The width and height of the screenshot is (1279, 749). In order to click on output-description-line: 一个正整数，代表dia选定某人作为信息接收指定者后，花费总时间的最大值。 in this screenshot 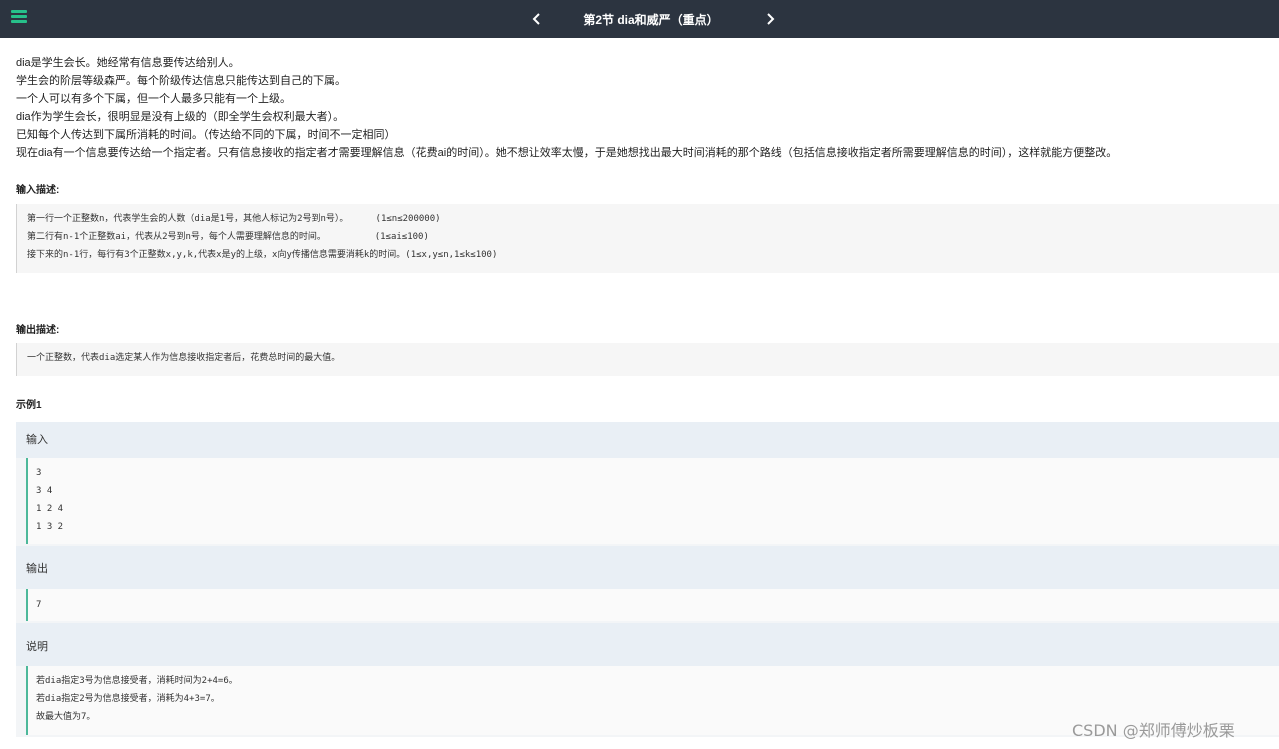, I will do `click(184, 358)`.